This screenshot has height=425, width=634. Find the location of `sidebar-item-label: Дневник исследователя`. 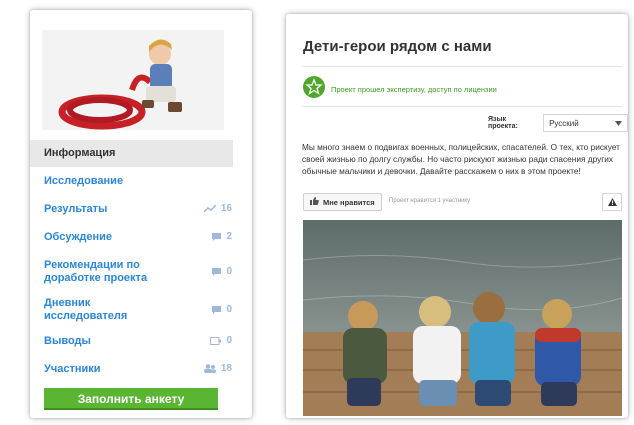

sidebar-item-label: Дневник исследователя is located at coordinates (86, 309).